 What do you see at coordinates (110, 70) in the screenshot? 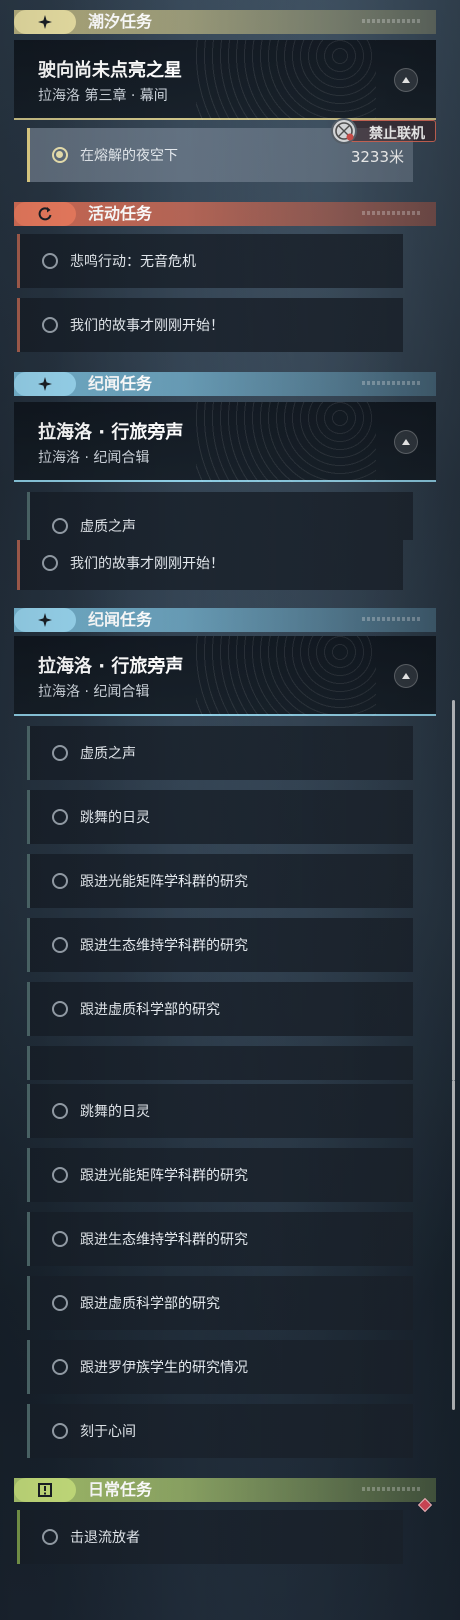
I see `quest-title: 驶向尚未点亮之星` at bounding box center [110, 70].